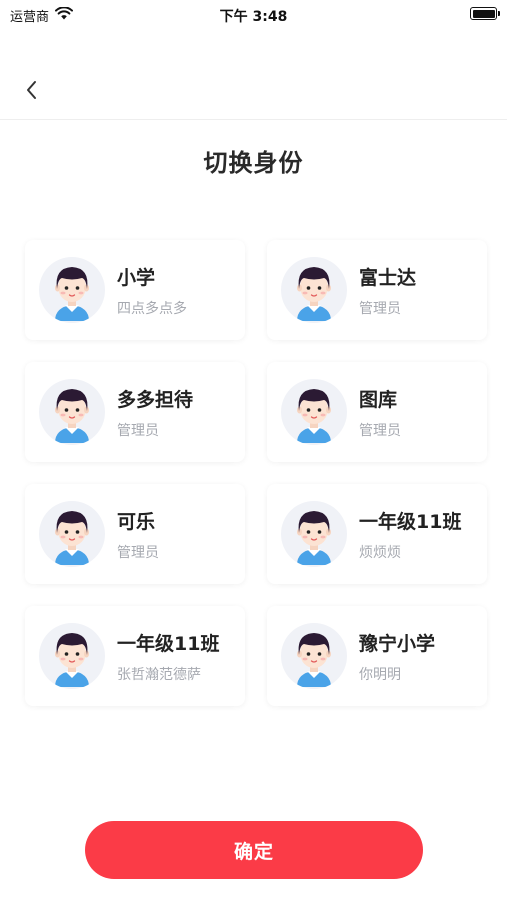  I want to click on identity-card: 一年级11班 张哲瀚范德萨, so click(135, 656).